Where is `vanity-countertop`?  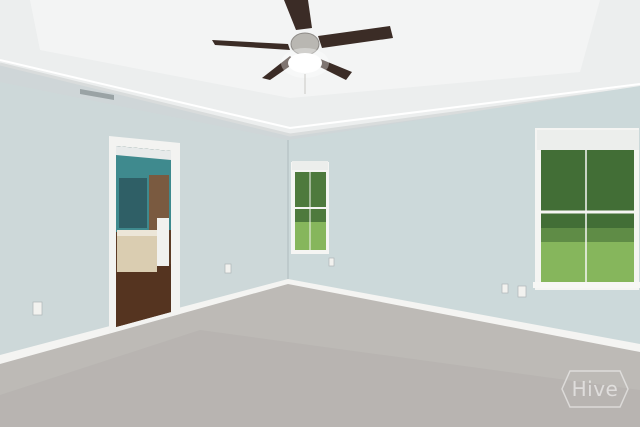 vanity-countertop is located at coordinates (138, 233).